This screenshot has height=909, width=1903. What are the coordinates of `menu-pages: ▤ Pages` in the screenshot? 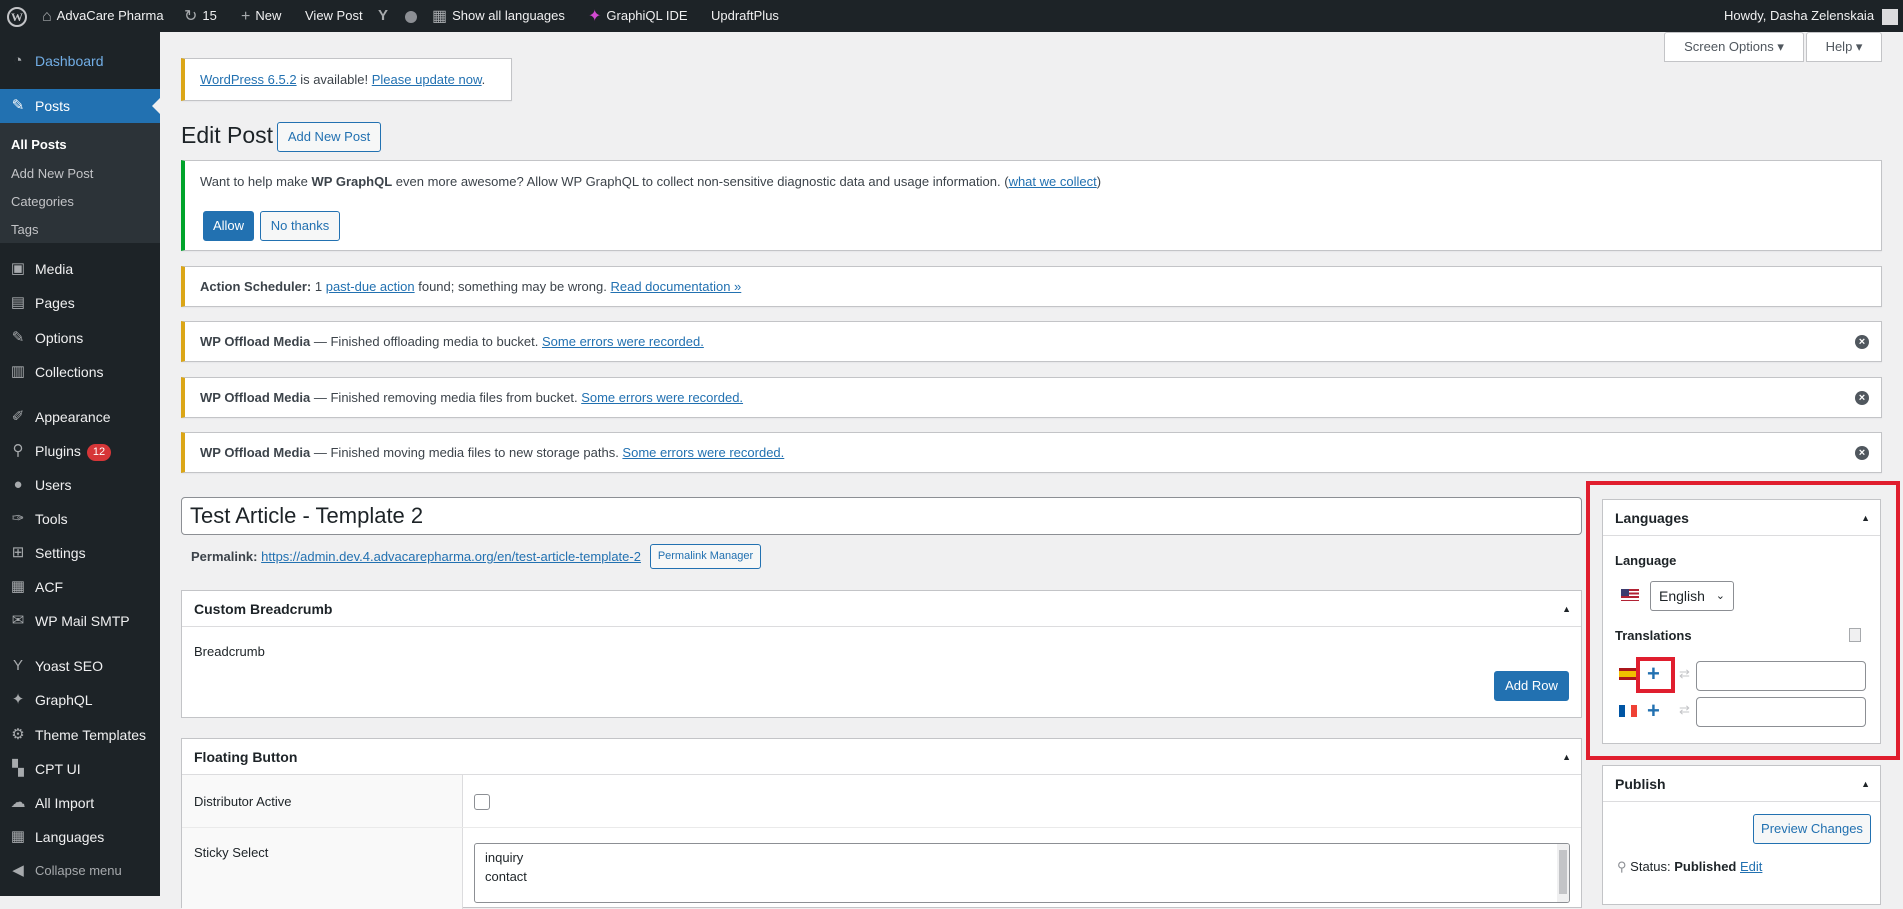 It's located at (80, 303).